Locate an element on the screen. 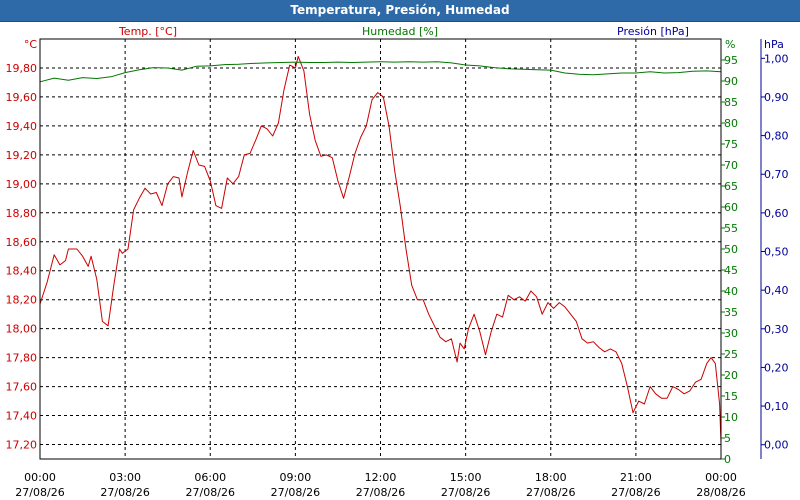 The image size is (800, 500). temp-tick-label: 18,60 is located at coordinates (22, 242).